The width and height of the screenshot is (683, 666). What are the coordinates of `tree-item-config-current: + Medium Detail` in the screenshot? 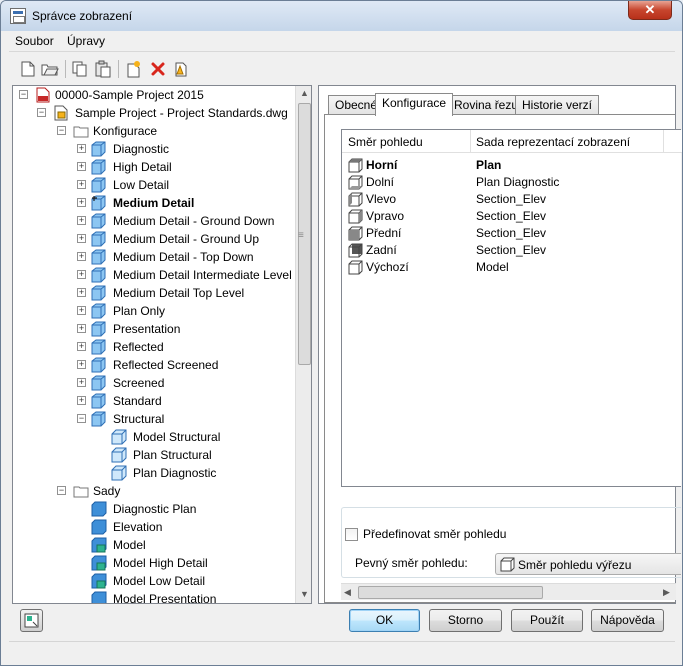 It's located at (185, 203).